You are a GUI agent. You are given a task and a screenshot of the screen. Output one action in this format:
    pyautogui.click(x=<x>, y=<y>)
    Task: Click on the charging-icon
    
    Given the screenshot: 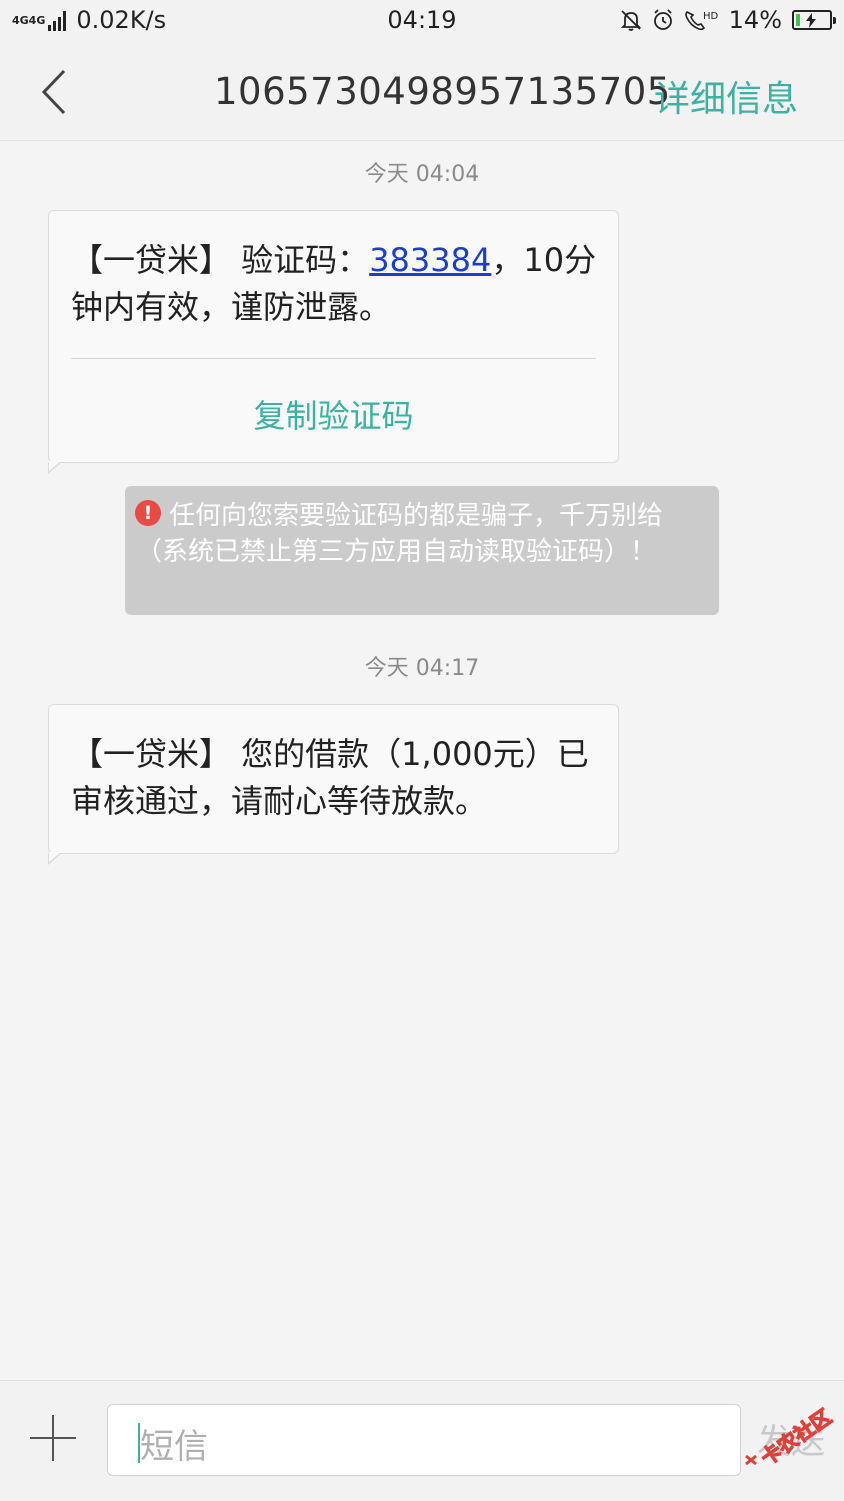 What is the action you would take?
    pyautogui.click(x=811, y=20)
    